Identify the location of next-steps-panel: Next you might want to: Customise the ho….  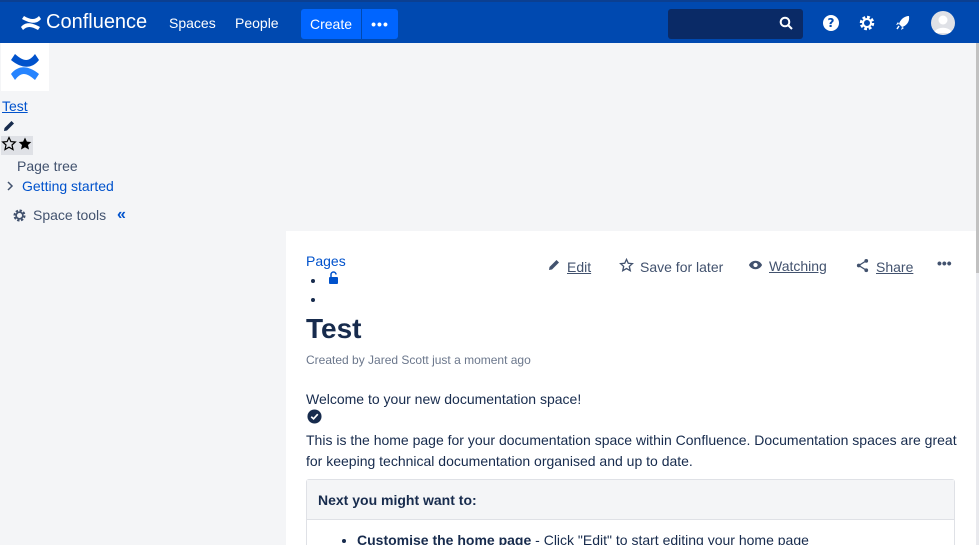
(630, 512).